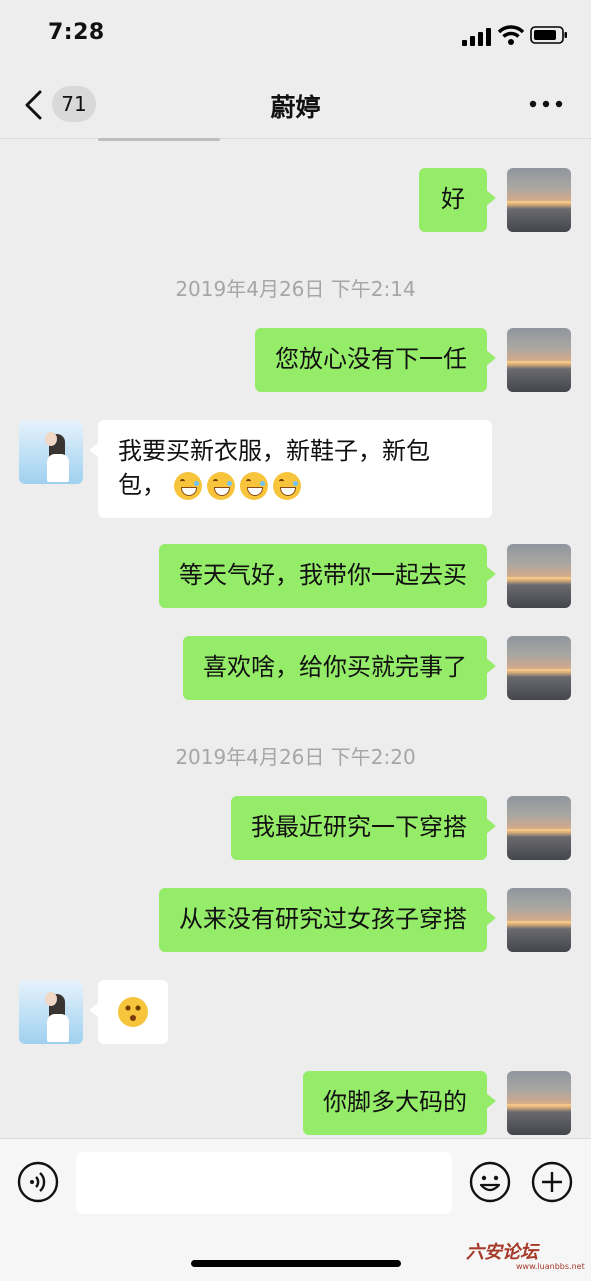  I want to click on wifi-icon, so click(511, 35).